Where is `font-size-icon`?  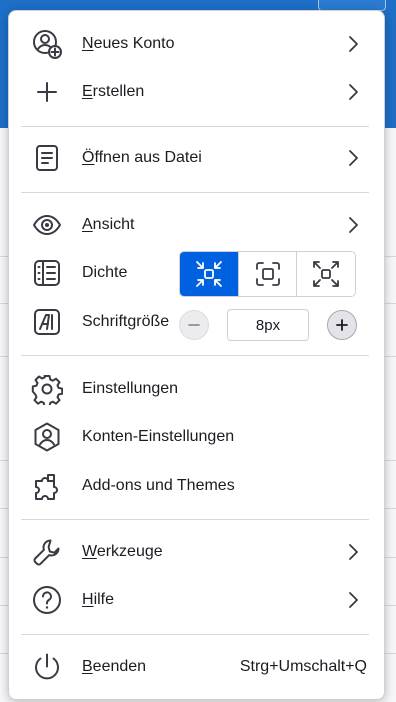 font-size-icon is located at coordinates (47, 322).